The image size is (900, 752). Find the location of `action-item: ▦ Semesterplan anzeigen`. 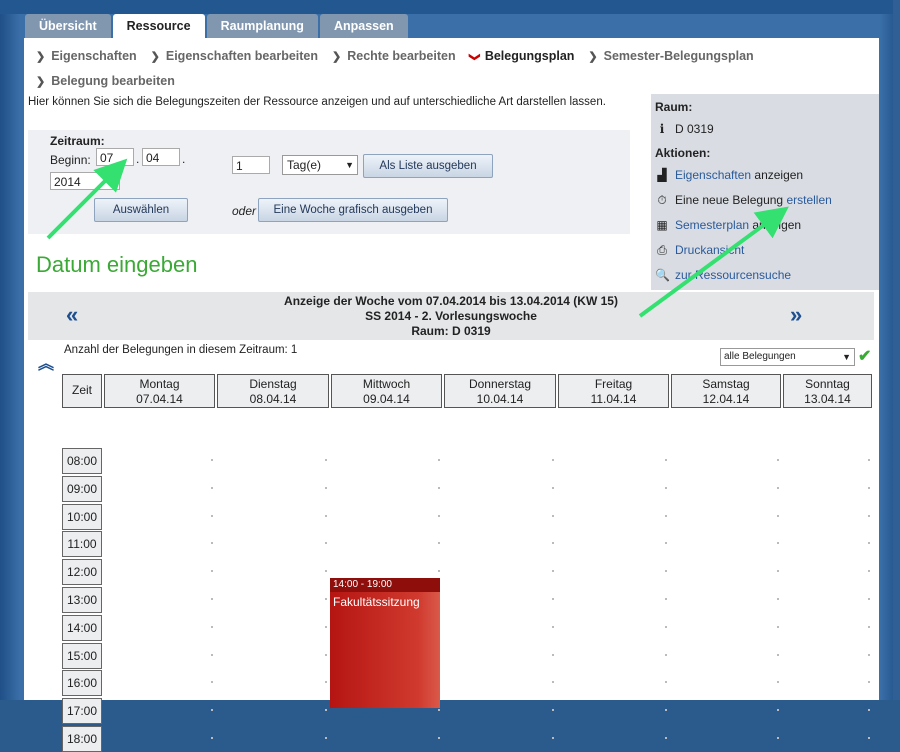

action-item: ▦ Semesterplan anzeigen is located at coordinates (728, 225).